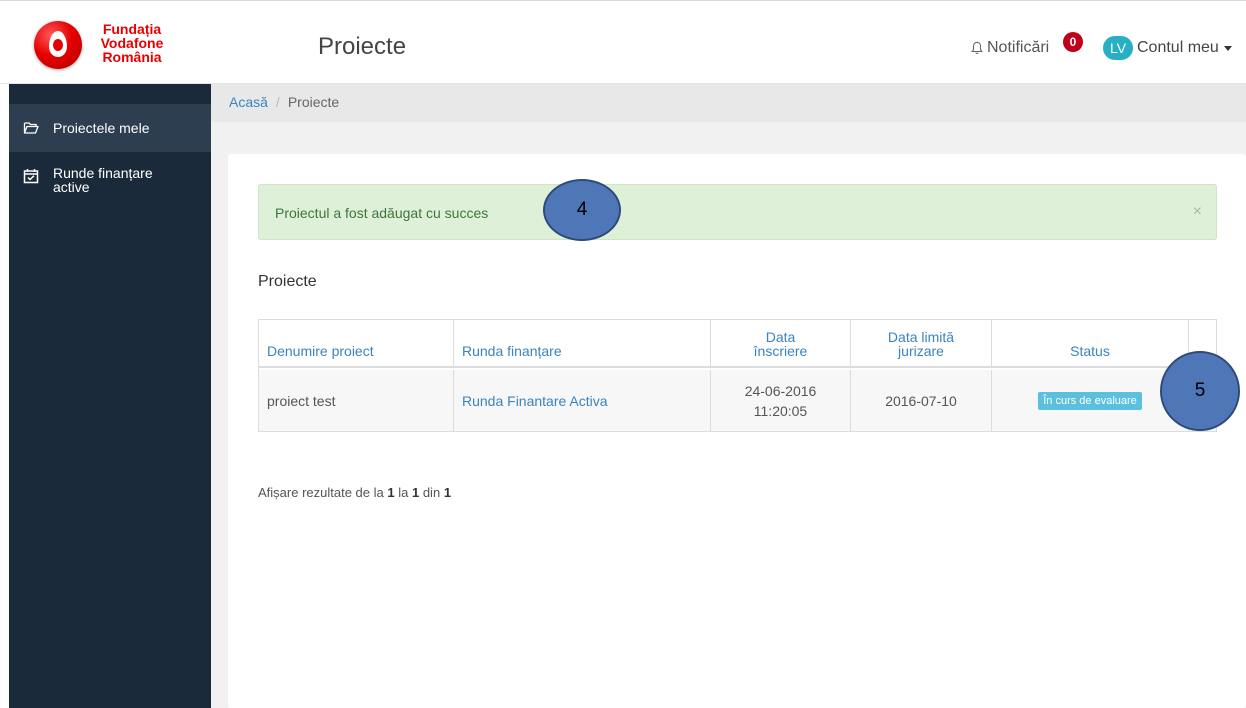 The image size is (1246, 708). I want to click on breadcrumb: Acasă / Proiecte, so click(728, 103).